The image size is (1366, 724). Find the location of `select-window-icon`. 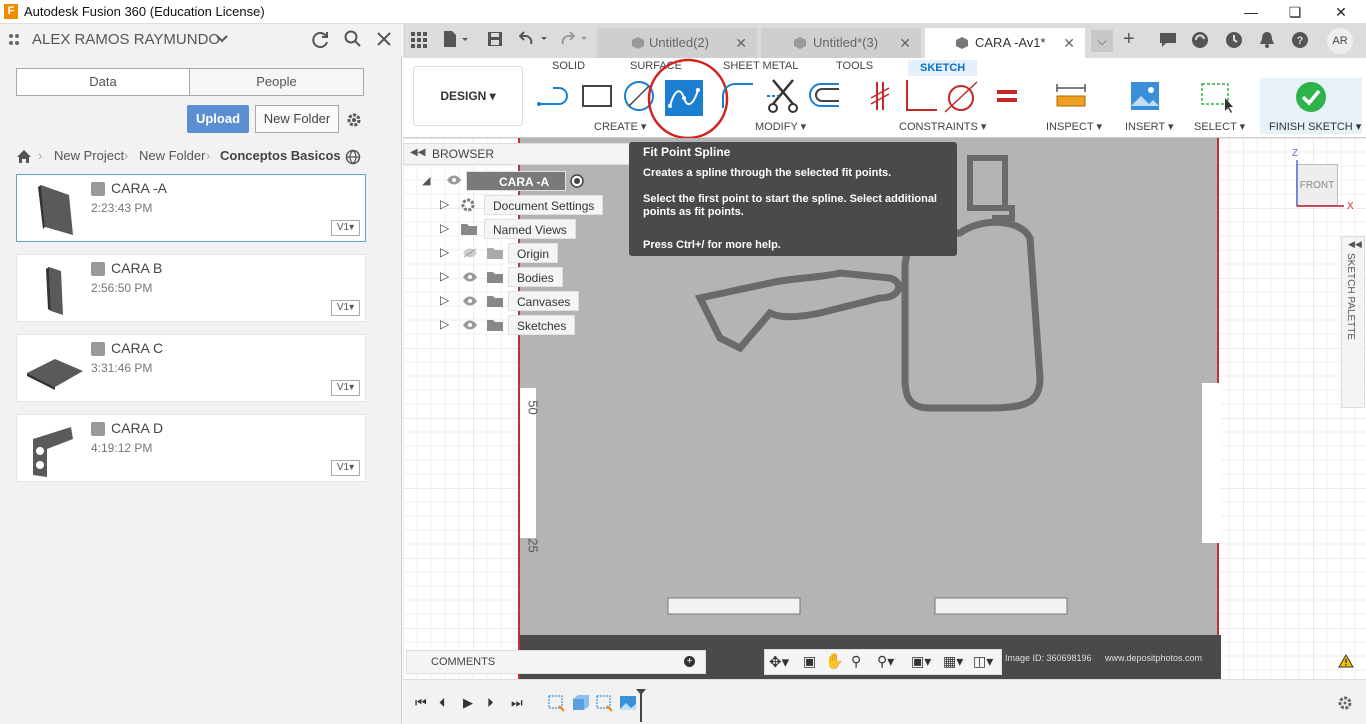

select-window-icon is located at coordinates (1217, 96).